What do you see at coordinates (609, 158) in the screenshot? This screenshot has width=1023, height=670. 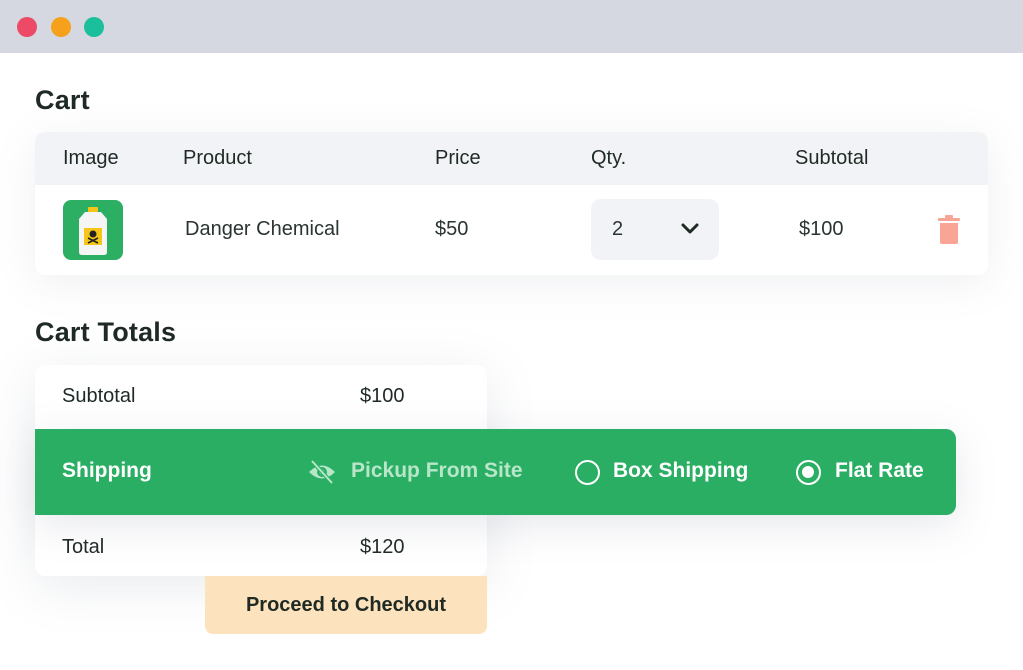 I see `column-header-qty: Qty.` at bounding box center [609, 158].